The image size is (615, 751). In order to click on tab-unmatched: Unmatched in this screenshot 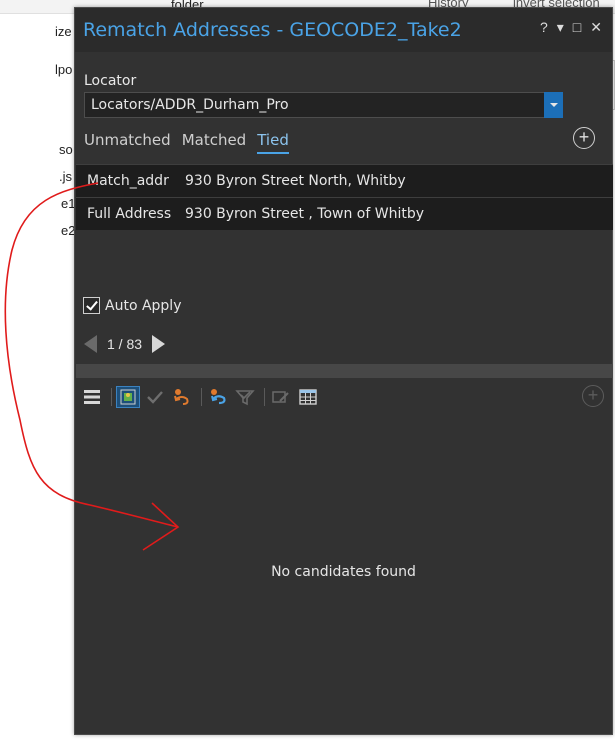, I will do `click(127, 142)`.